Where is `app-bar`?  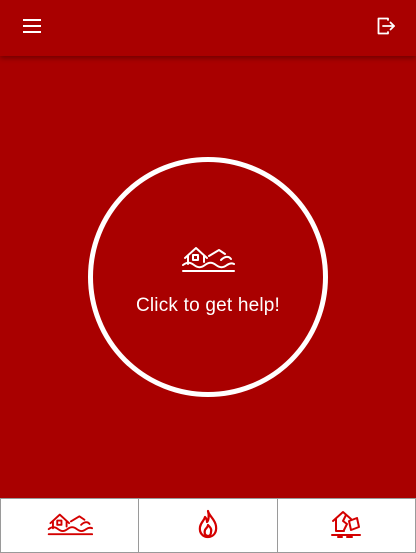
app-bar is located at coordinates (208, 28).